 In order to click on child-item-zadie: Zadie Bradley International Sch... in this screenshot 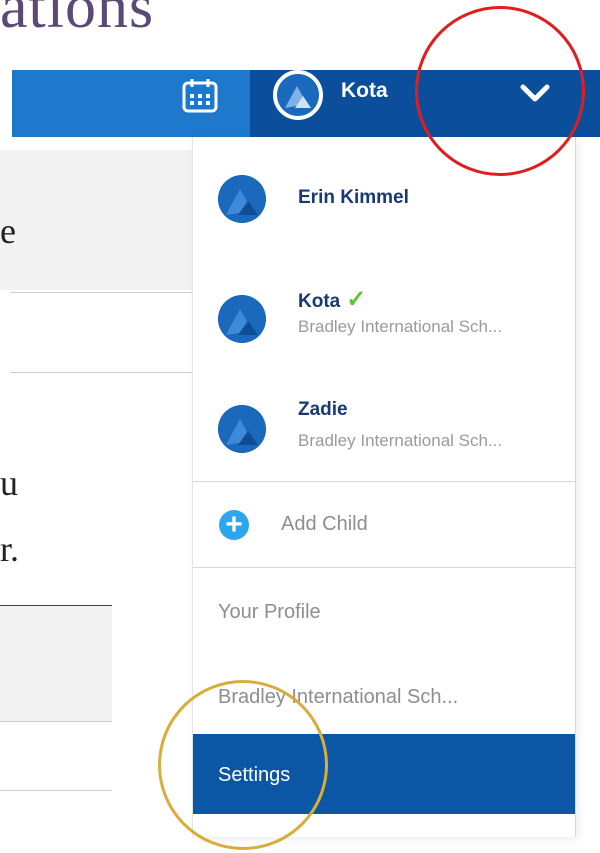, I will do `click(384, 429)`.